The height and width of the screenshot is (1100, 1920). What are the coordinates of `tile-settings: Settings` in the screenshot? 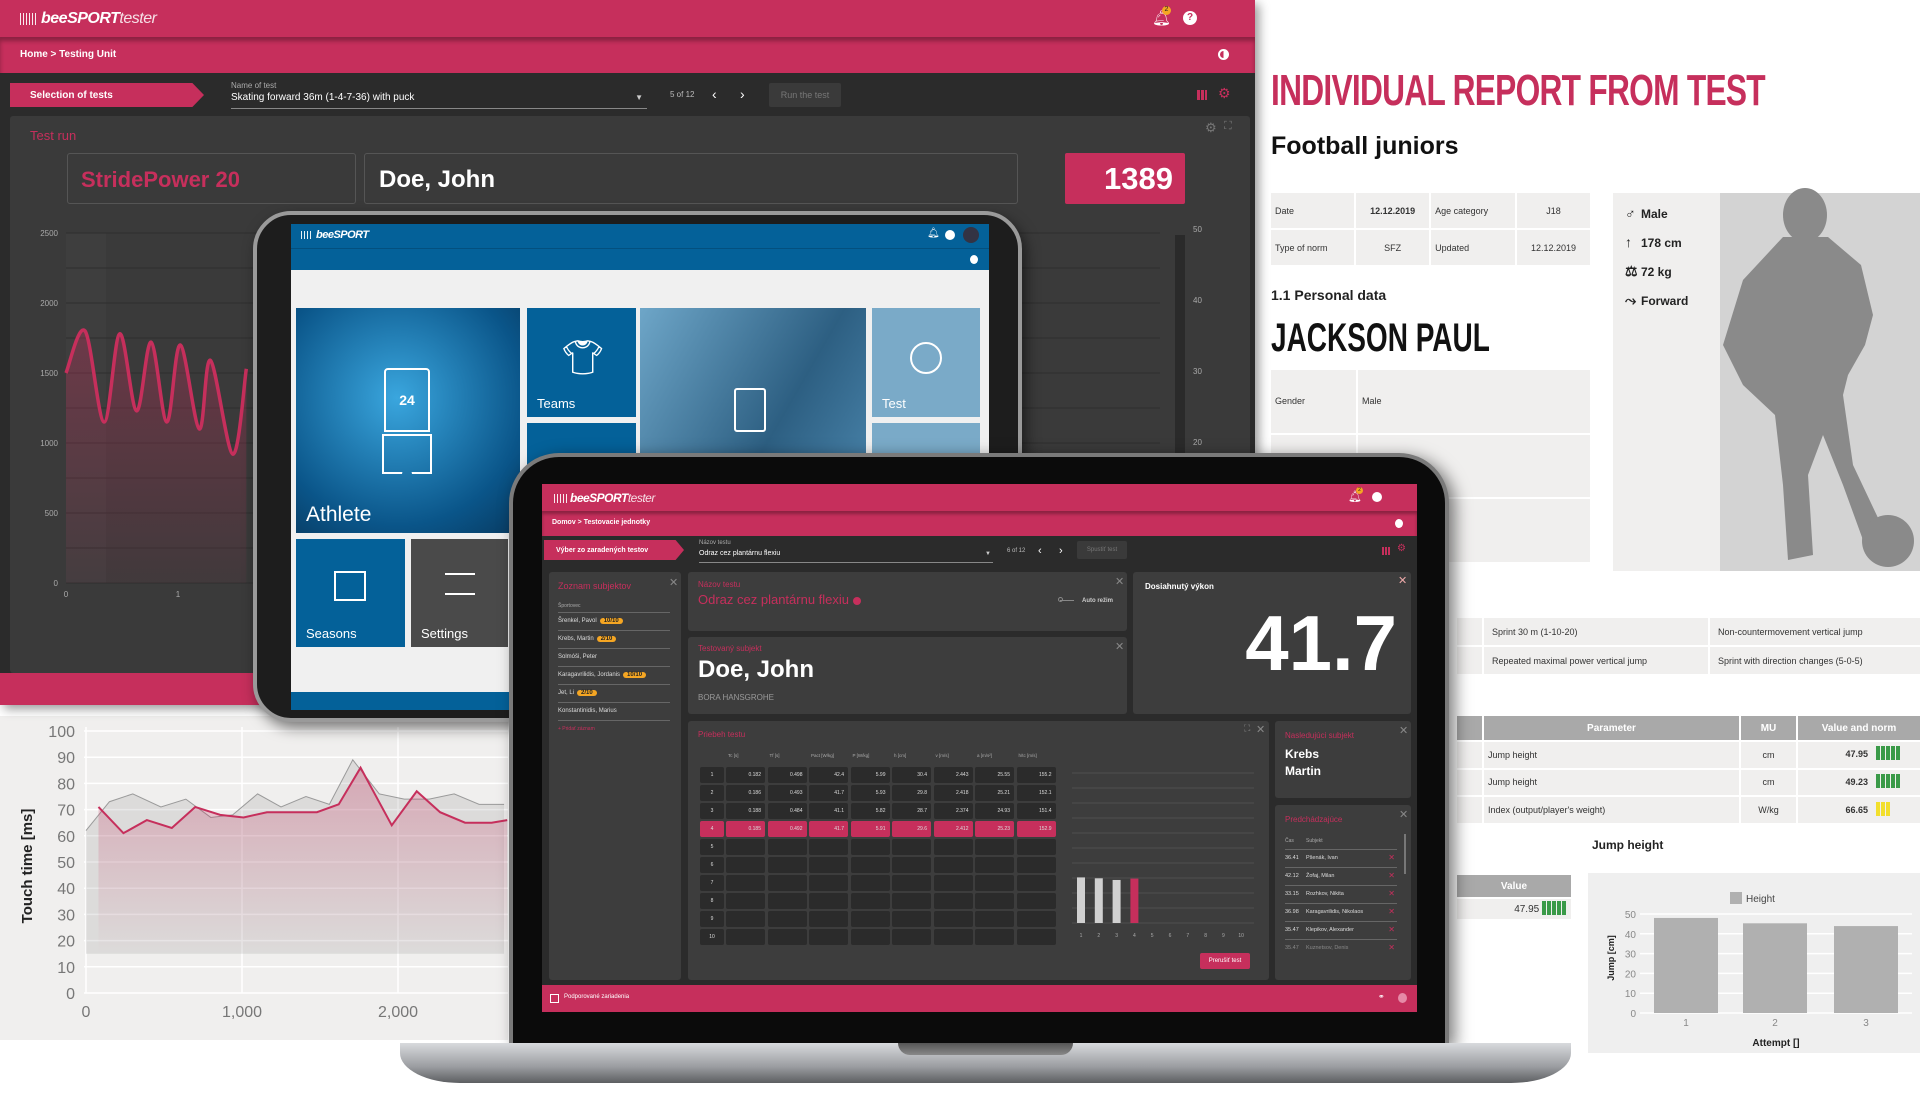 It's located at (459, 593).